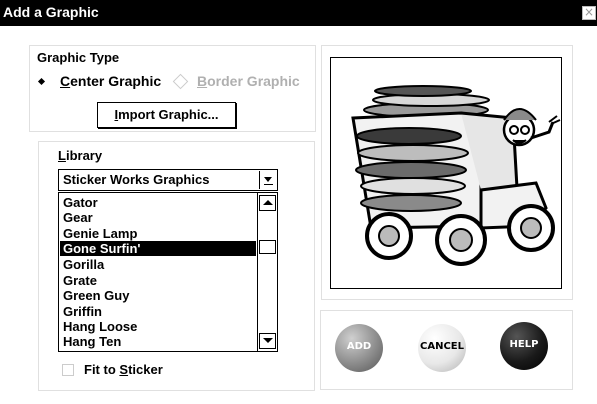 This screenshot has width=597, height=404. Describe the element at coordinates (136, 179) in the screenshot. I see `library-select-value: Sticker Works Graphics` at that location.